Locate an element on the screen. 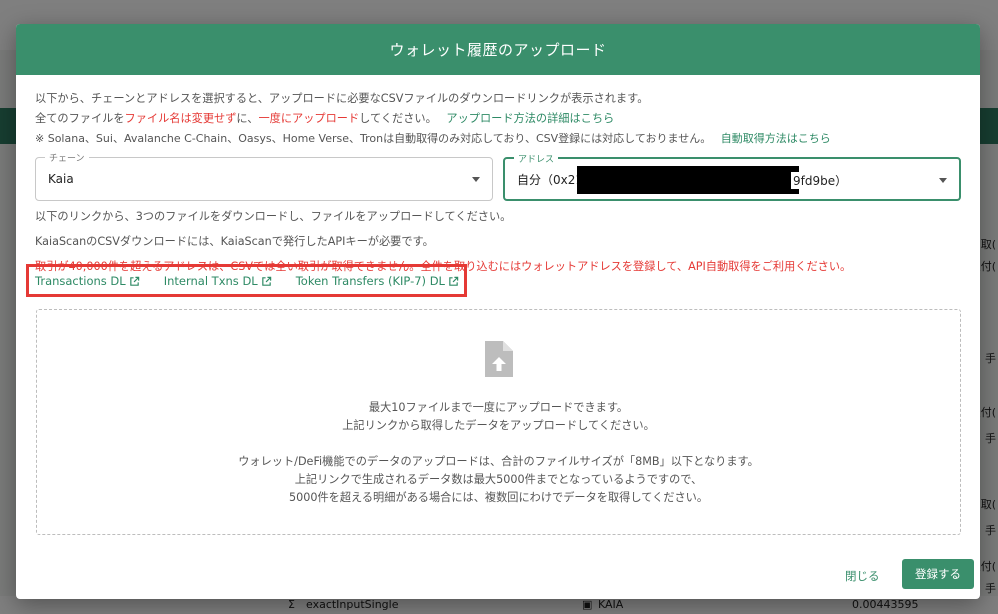 The width and height of the screenshot is (998, 614). modal-footer: 閉じる 登録する is located at coordinates (498, 579).